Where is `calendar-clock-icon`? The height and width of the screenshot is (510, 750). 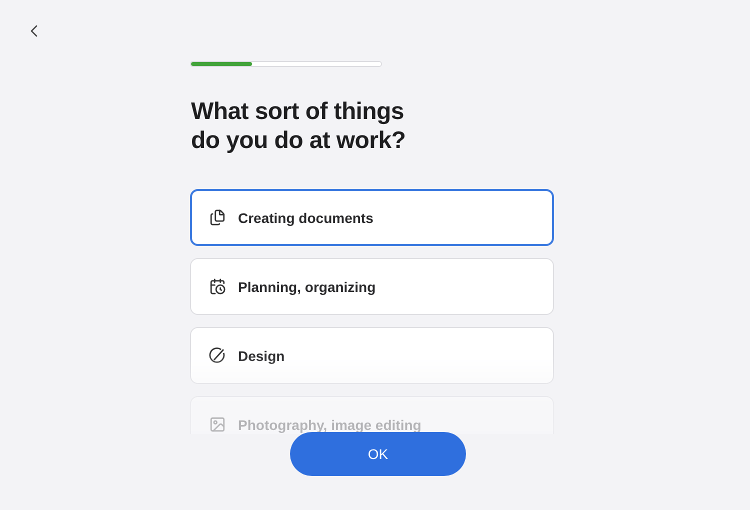
calendar-clock-icon is located at coordinates (217, 286).